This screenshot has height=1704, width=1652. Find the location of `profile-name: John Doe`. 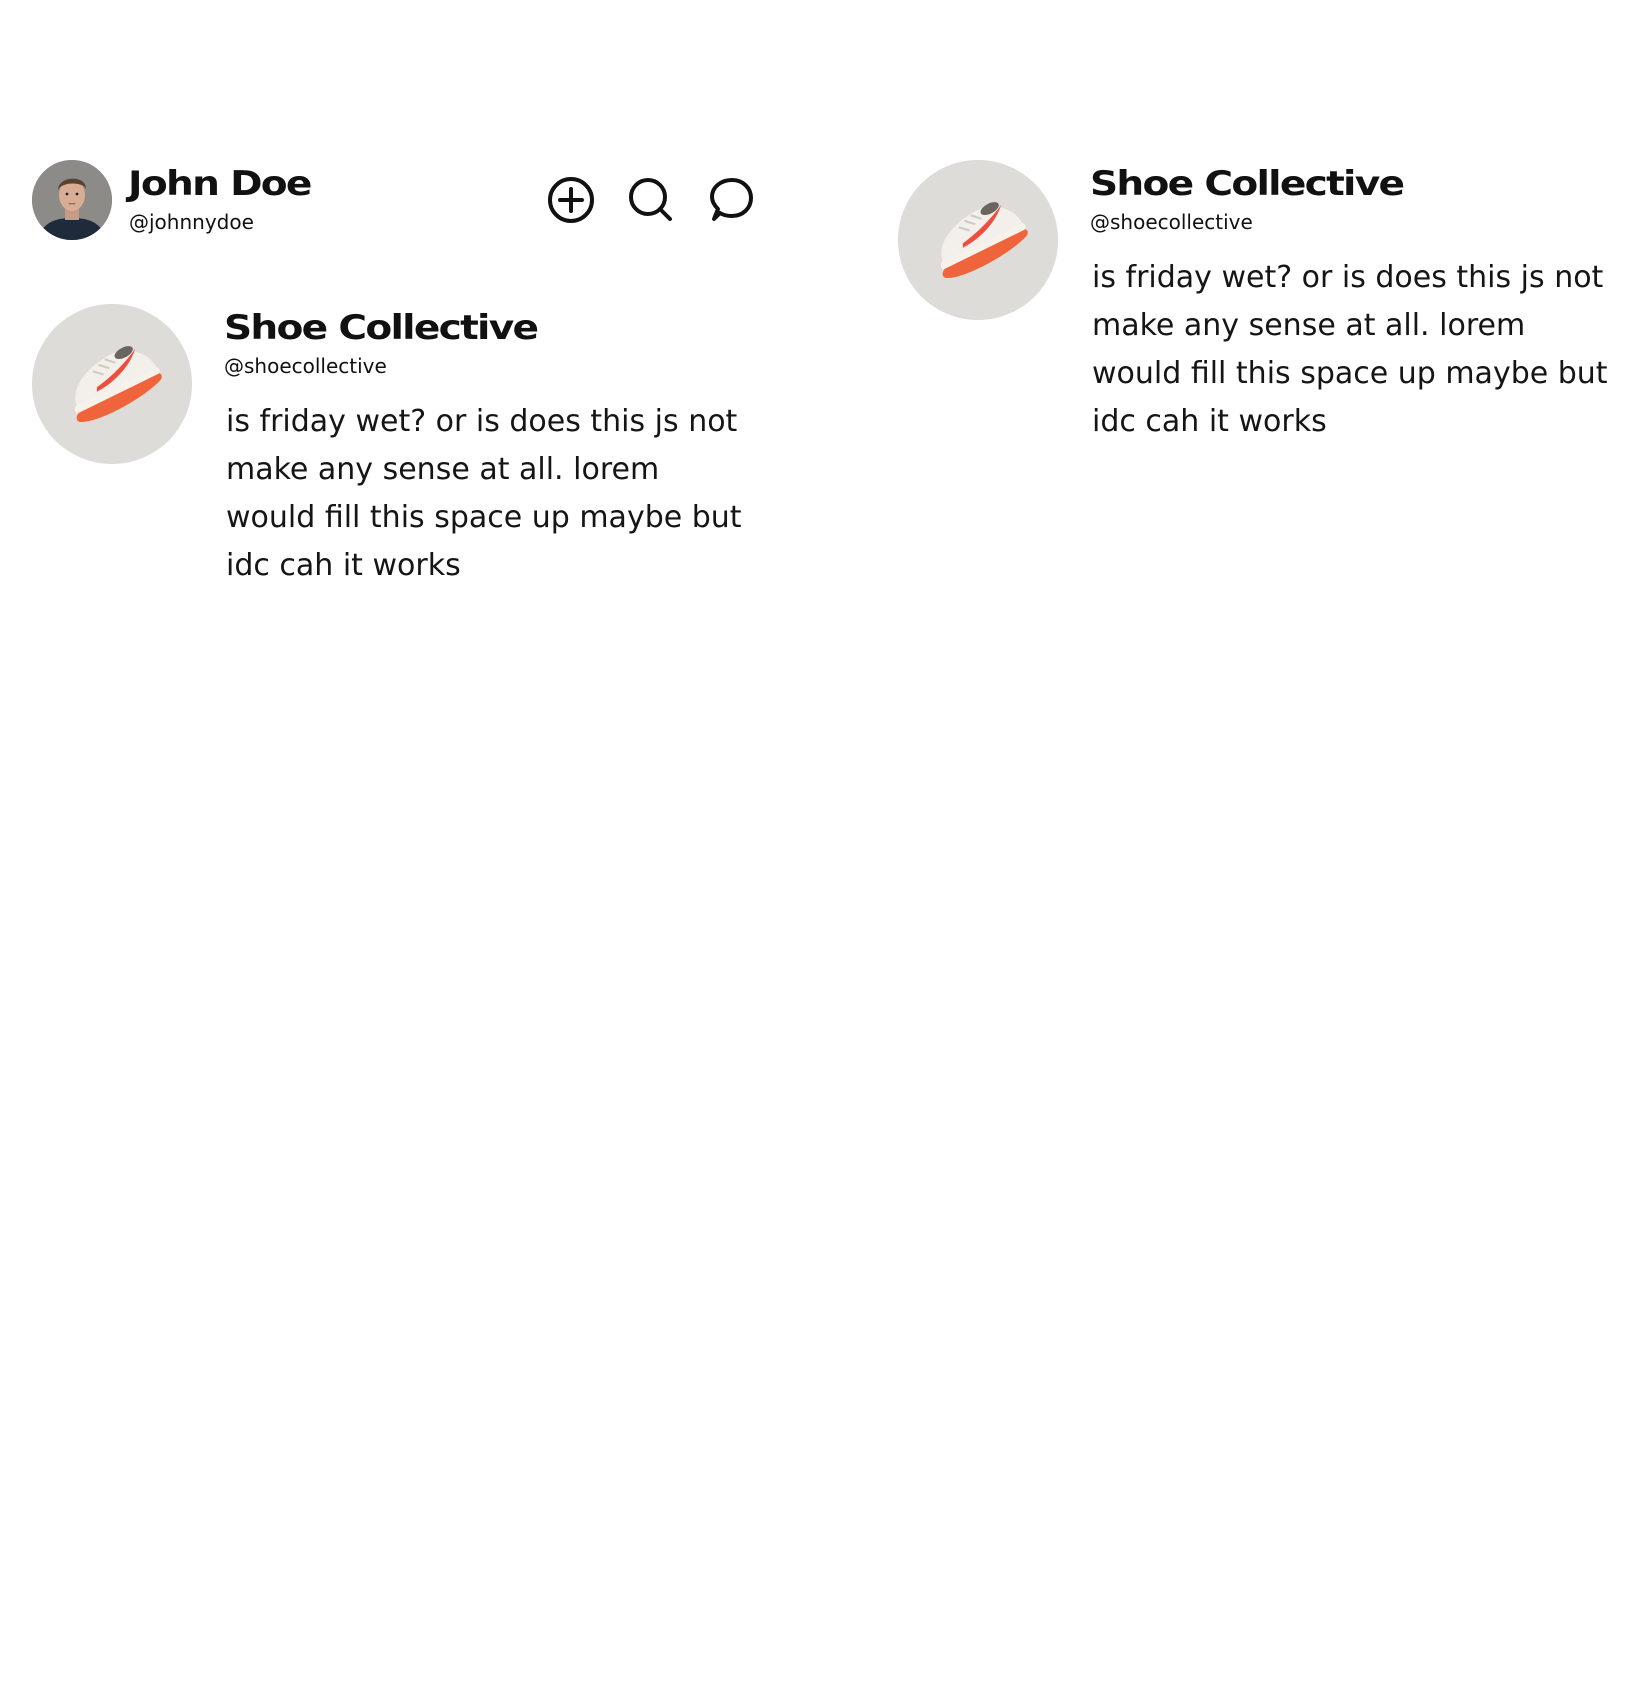

profile-name: John Doe is located at coordinates (220, 184).